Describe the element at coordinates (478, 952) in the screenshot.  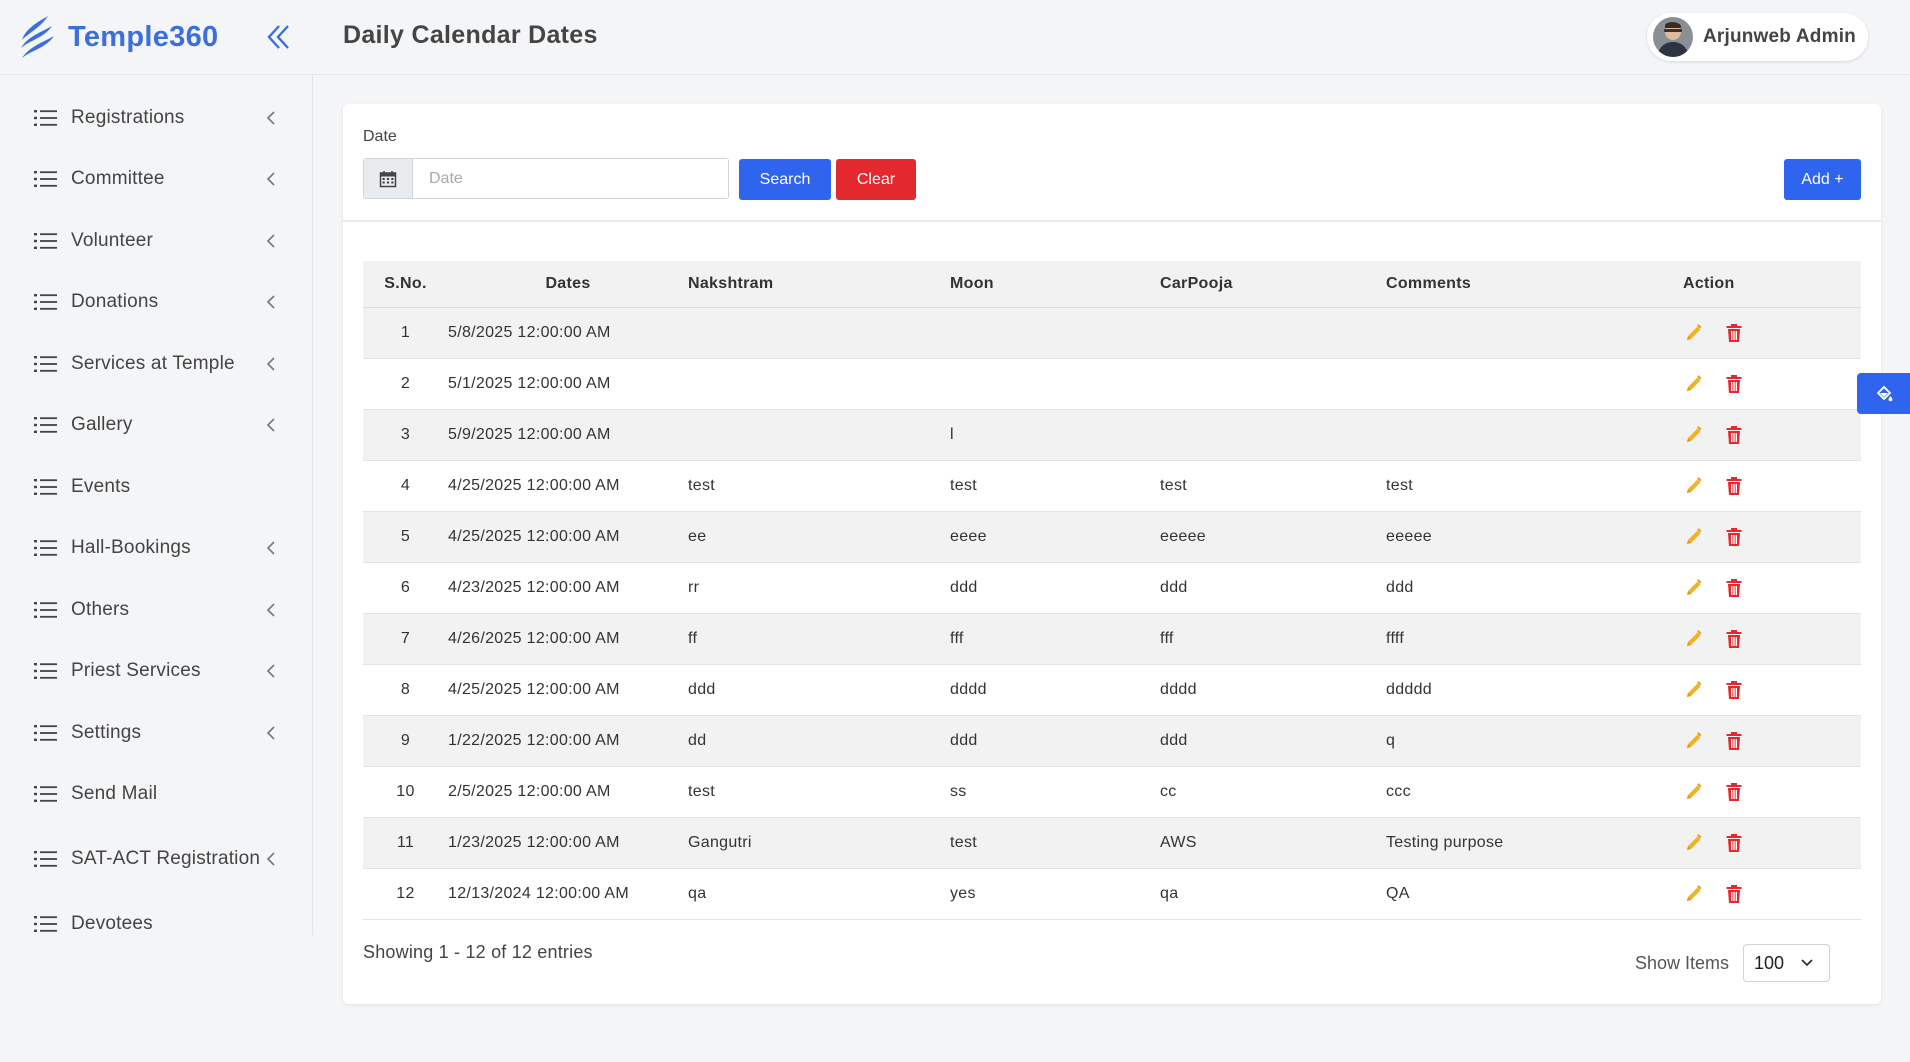
I see `entries-info: Showing 1 - 12 of 12 entries` at that location.